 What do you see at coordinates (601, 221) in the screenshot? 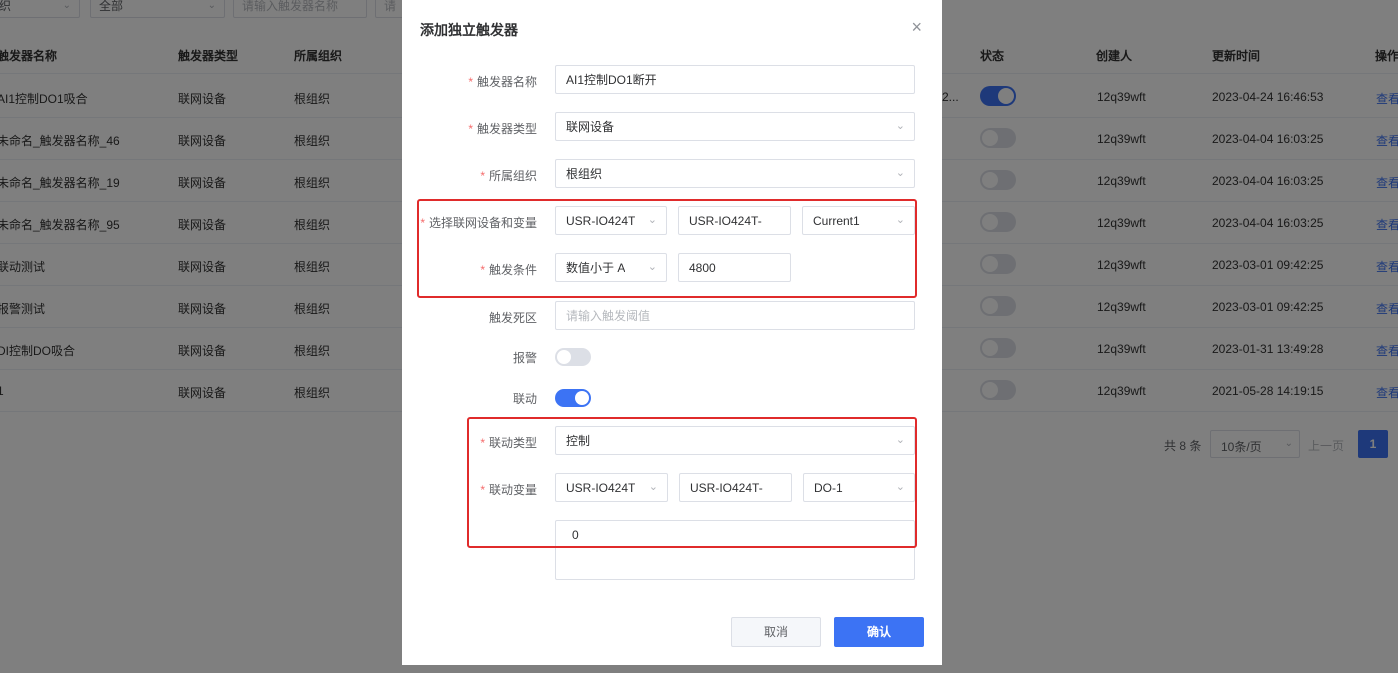
I see `device-value: USR-IO424T` at bounding box center [601, 221].